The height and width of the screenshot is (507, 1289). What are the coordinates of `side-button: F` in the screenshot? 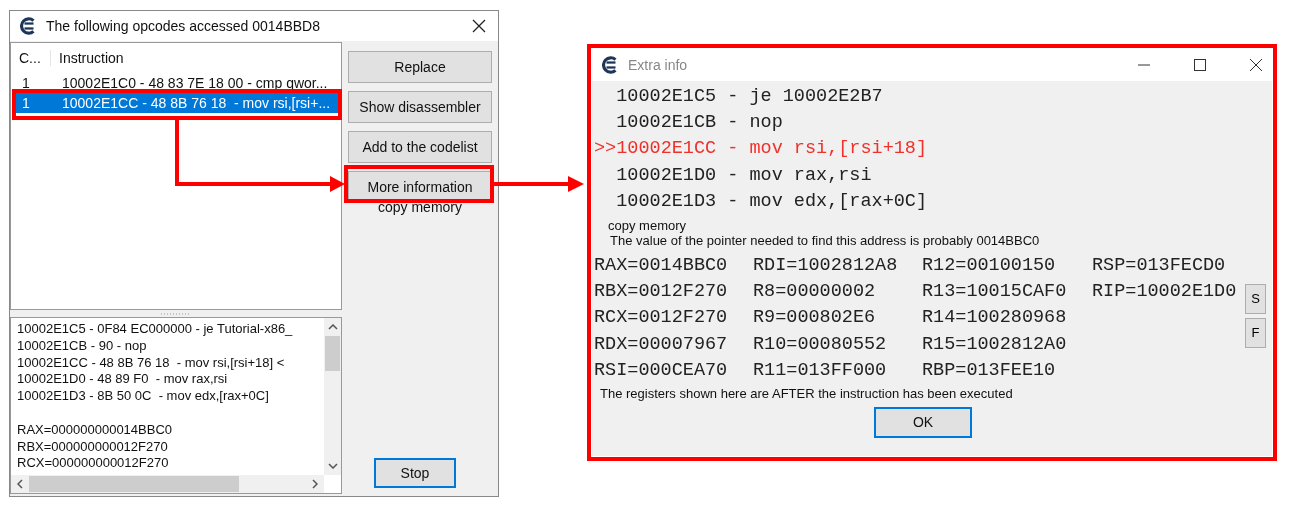 It's located at (1255, 332).